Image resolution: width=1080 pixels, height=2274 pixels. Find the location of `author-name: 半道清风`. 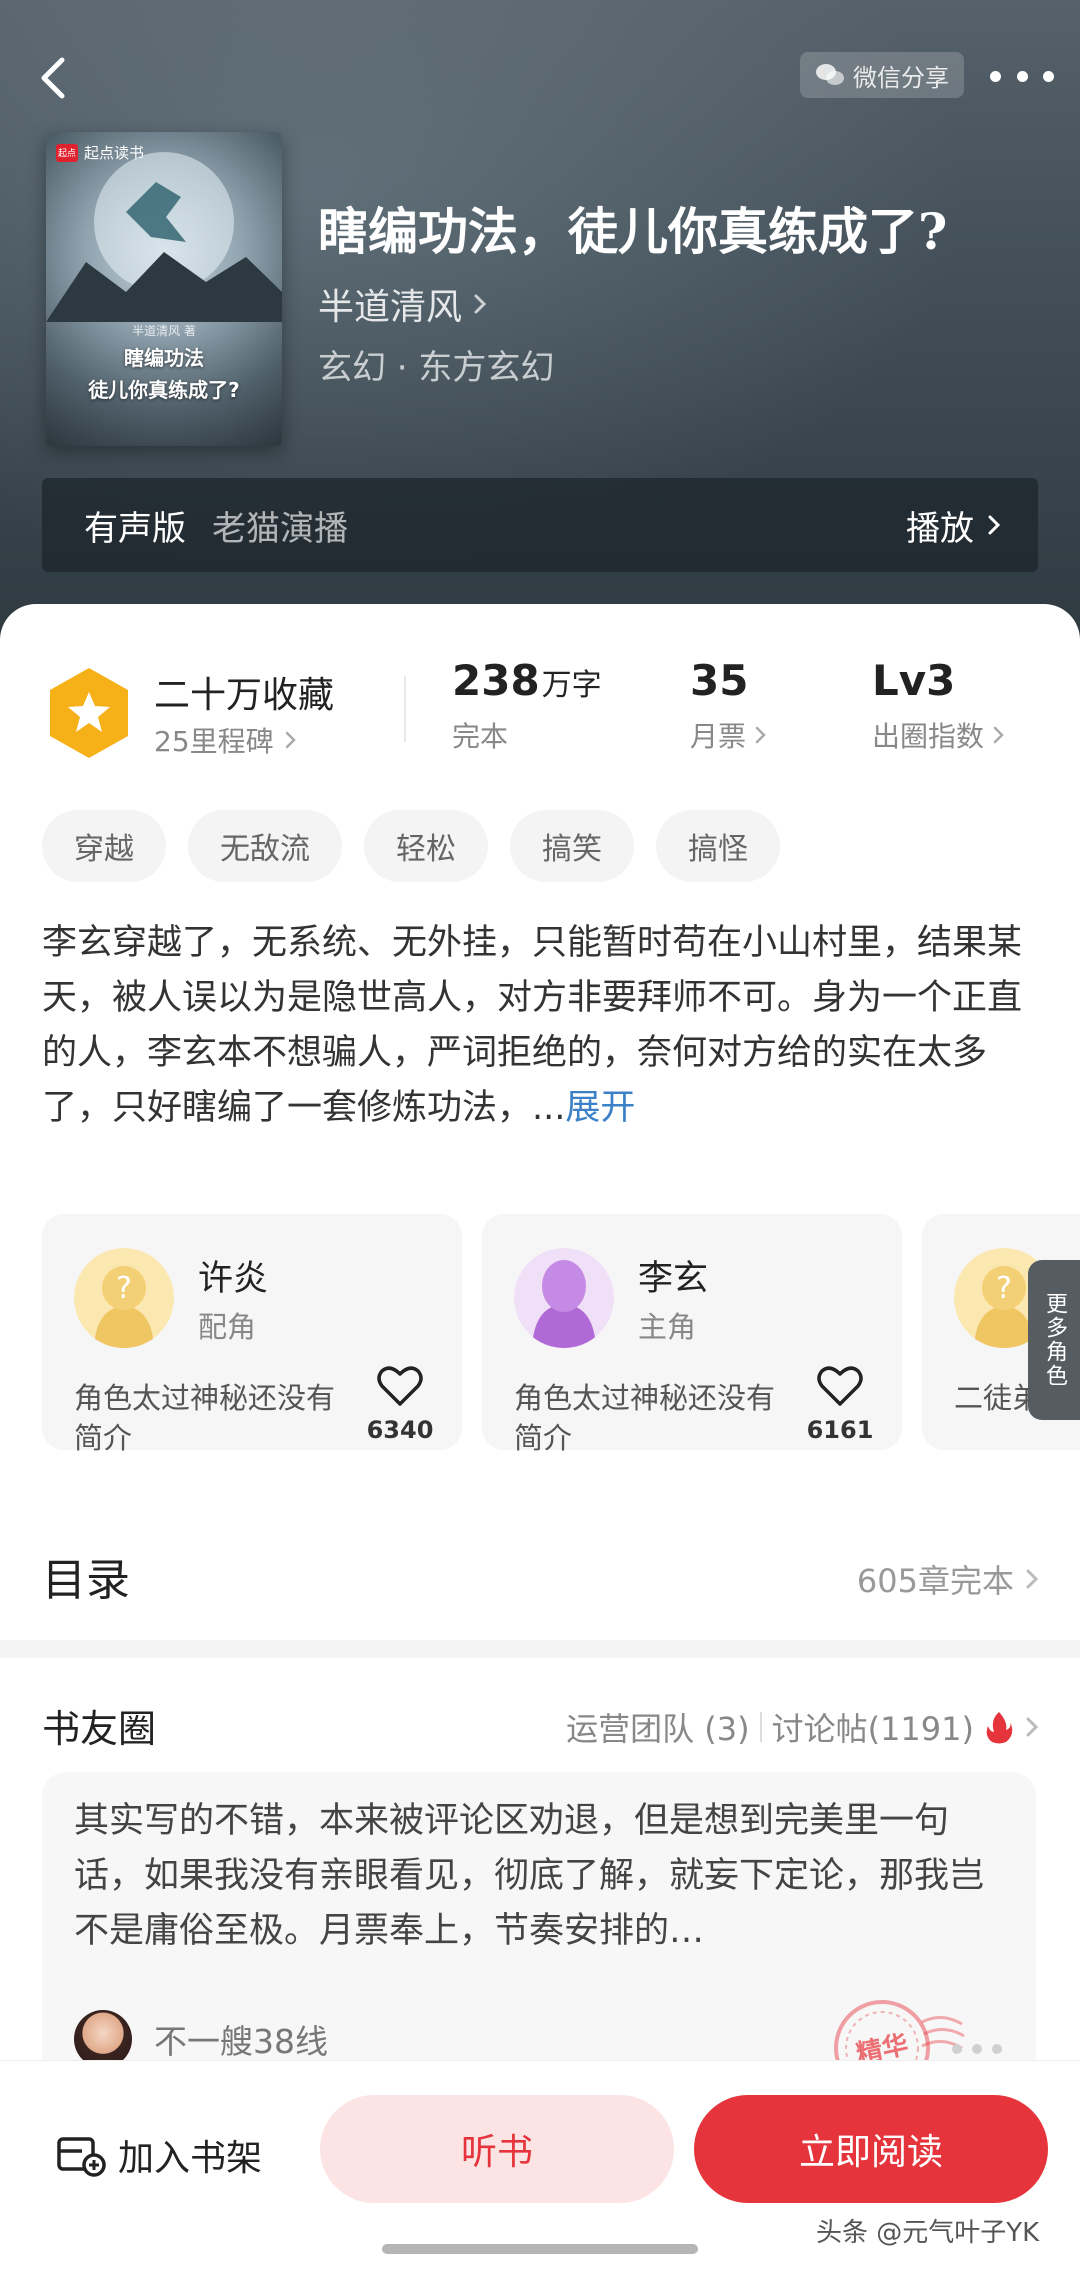

author-name: 半道清风 is located at coordinates (390, 307).